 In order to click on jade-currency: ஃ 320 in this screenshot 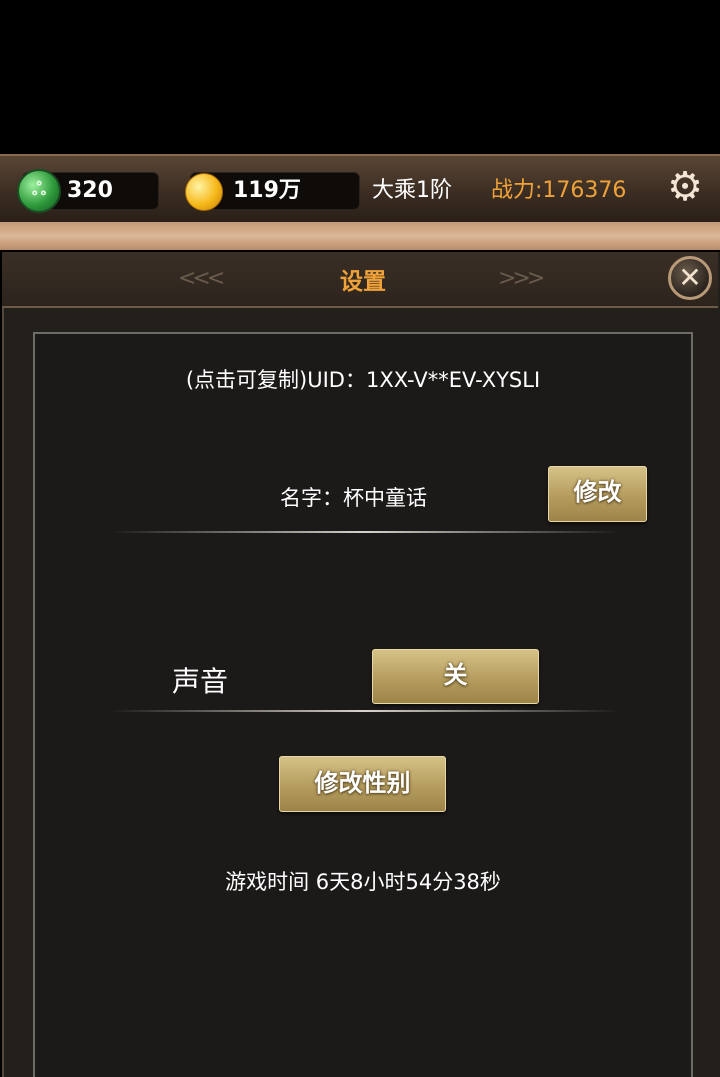, I will do `click(88, 191)`.